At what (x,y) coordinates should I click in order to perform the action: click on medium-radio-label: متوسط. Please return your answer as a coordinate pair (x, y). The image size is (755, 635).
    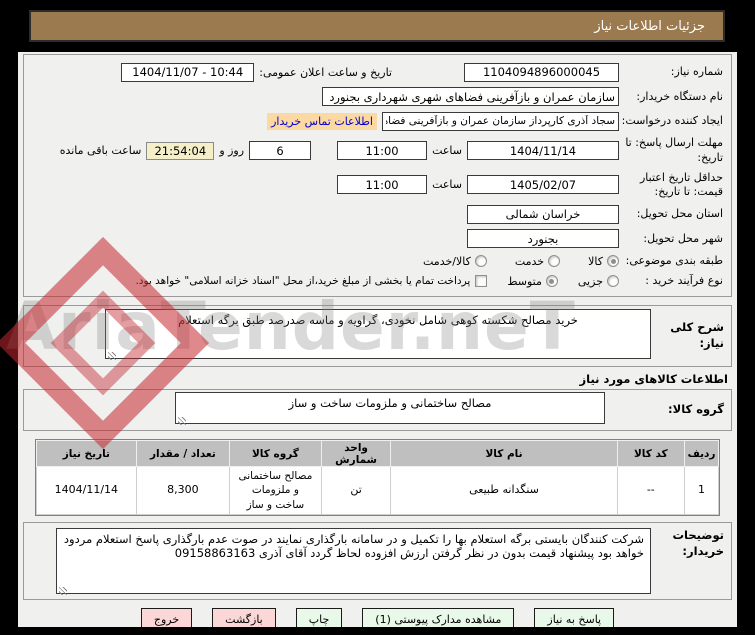
    Looking at the image, I should click on (524, 281).